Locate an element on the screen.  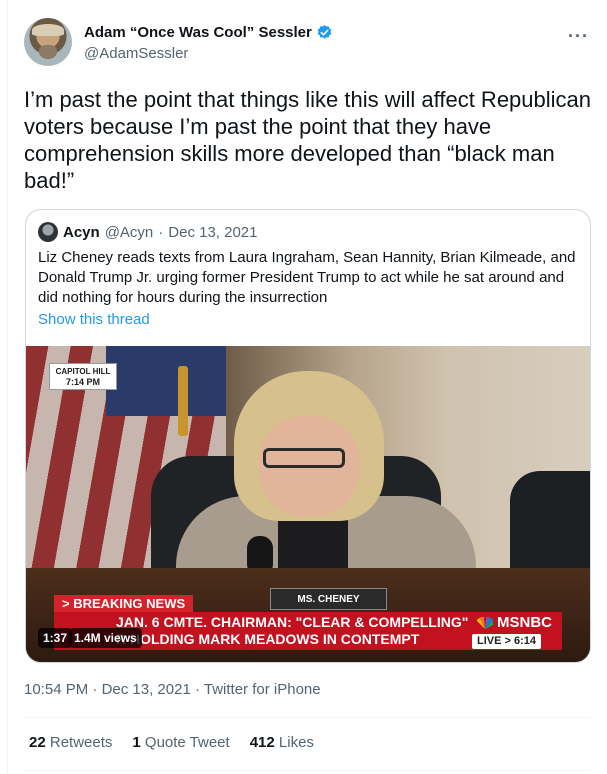
avatar-hat is located at coordinates (48, 30).